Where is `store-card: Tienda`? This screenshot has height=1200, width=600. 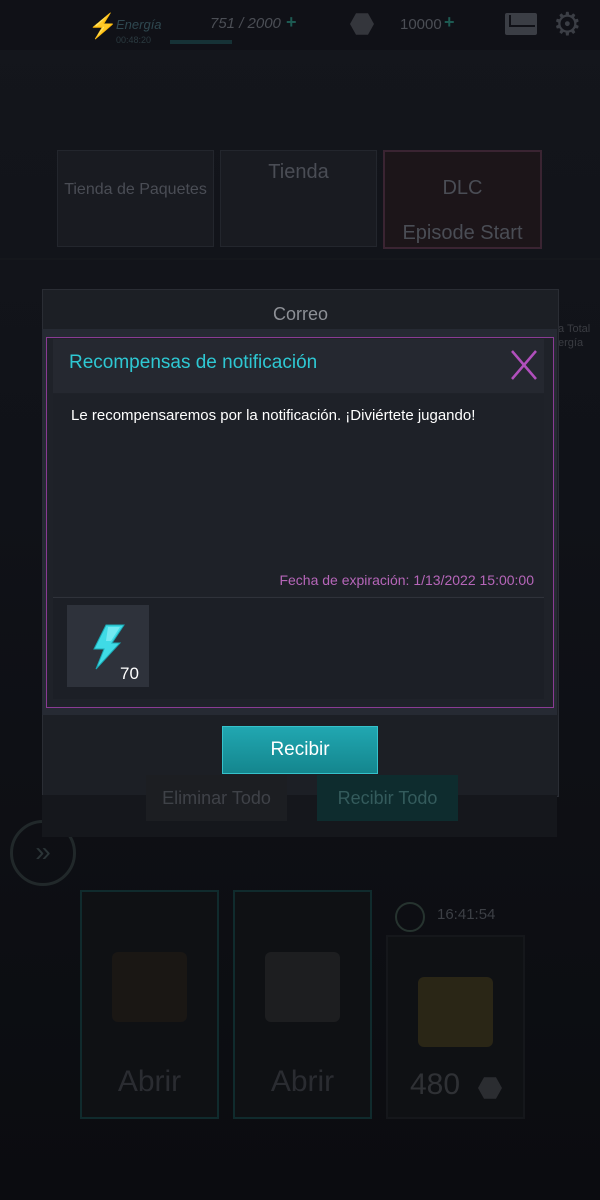
store-card: Tienda is located at coordinates (298, 198).